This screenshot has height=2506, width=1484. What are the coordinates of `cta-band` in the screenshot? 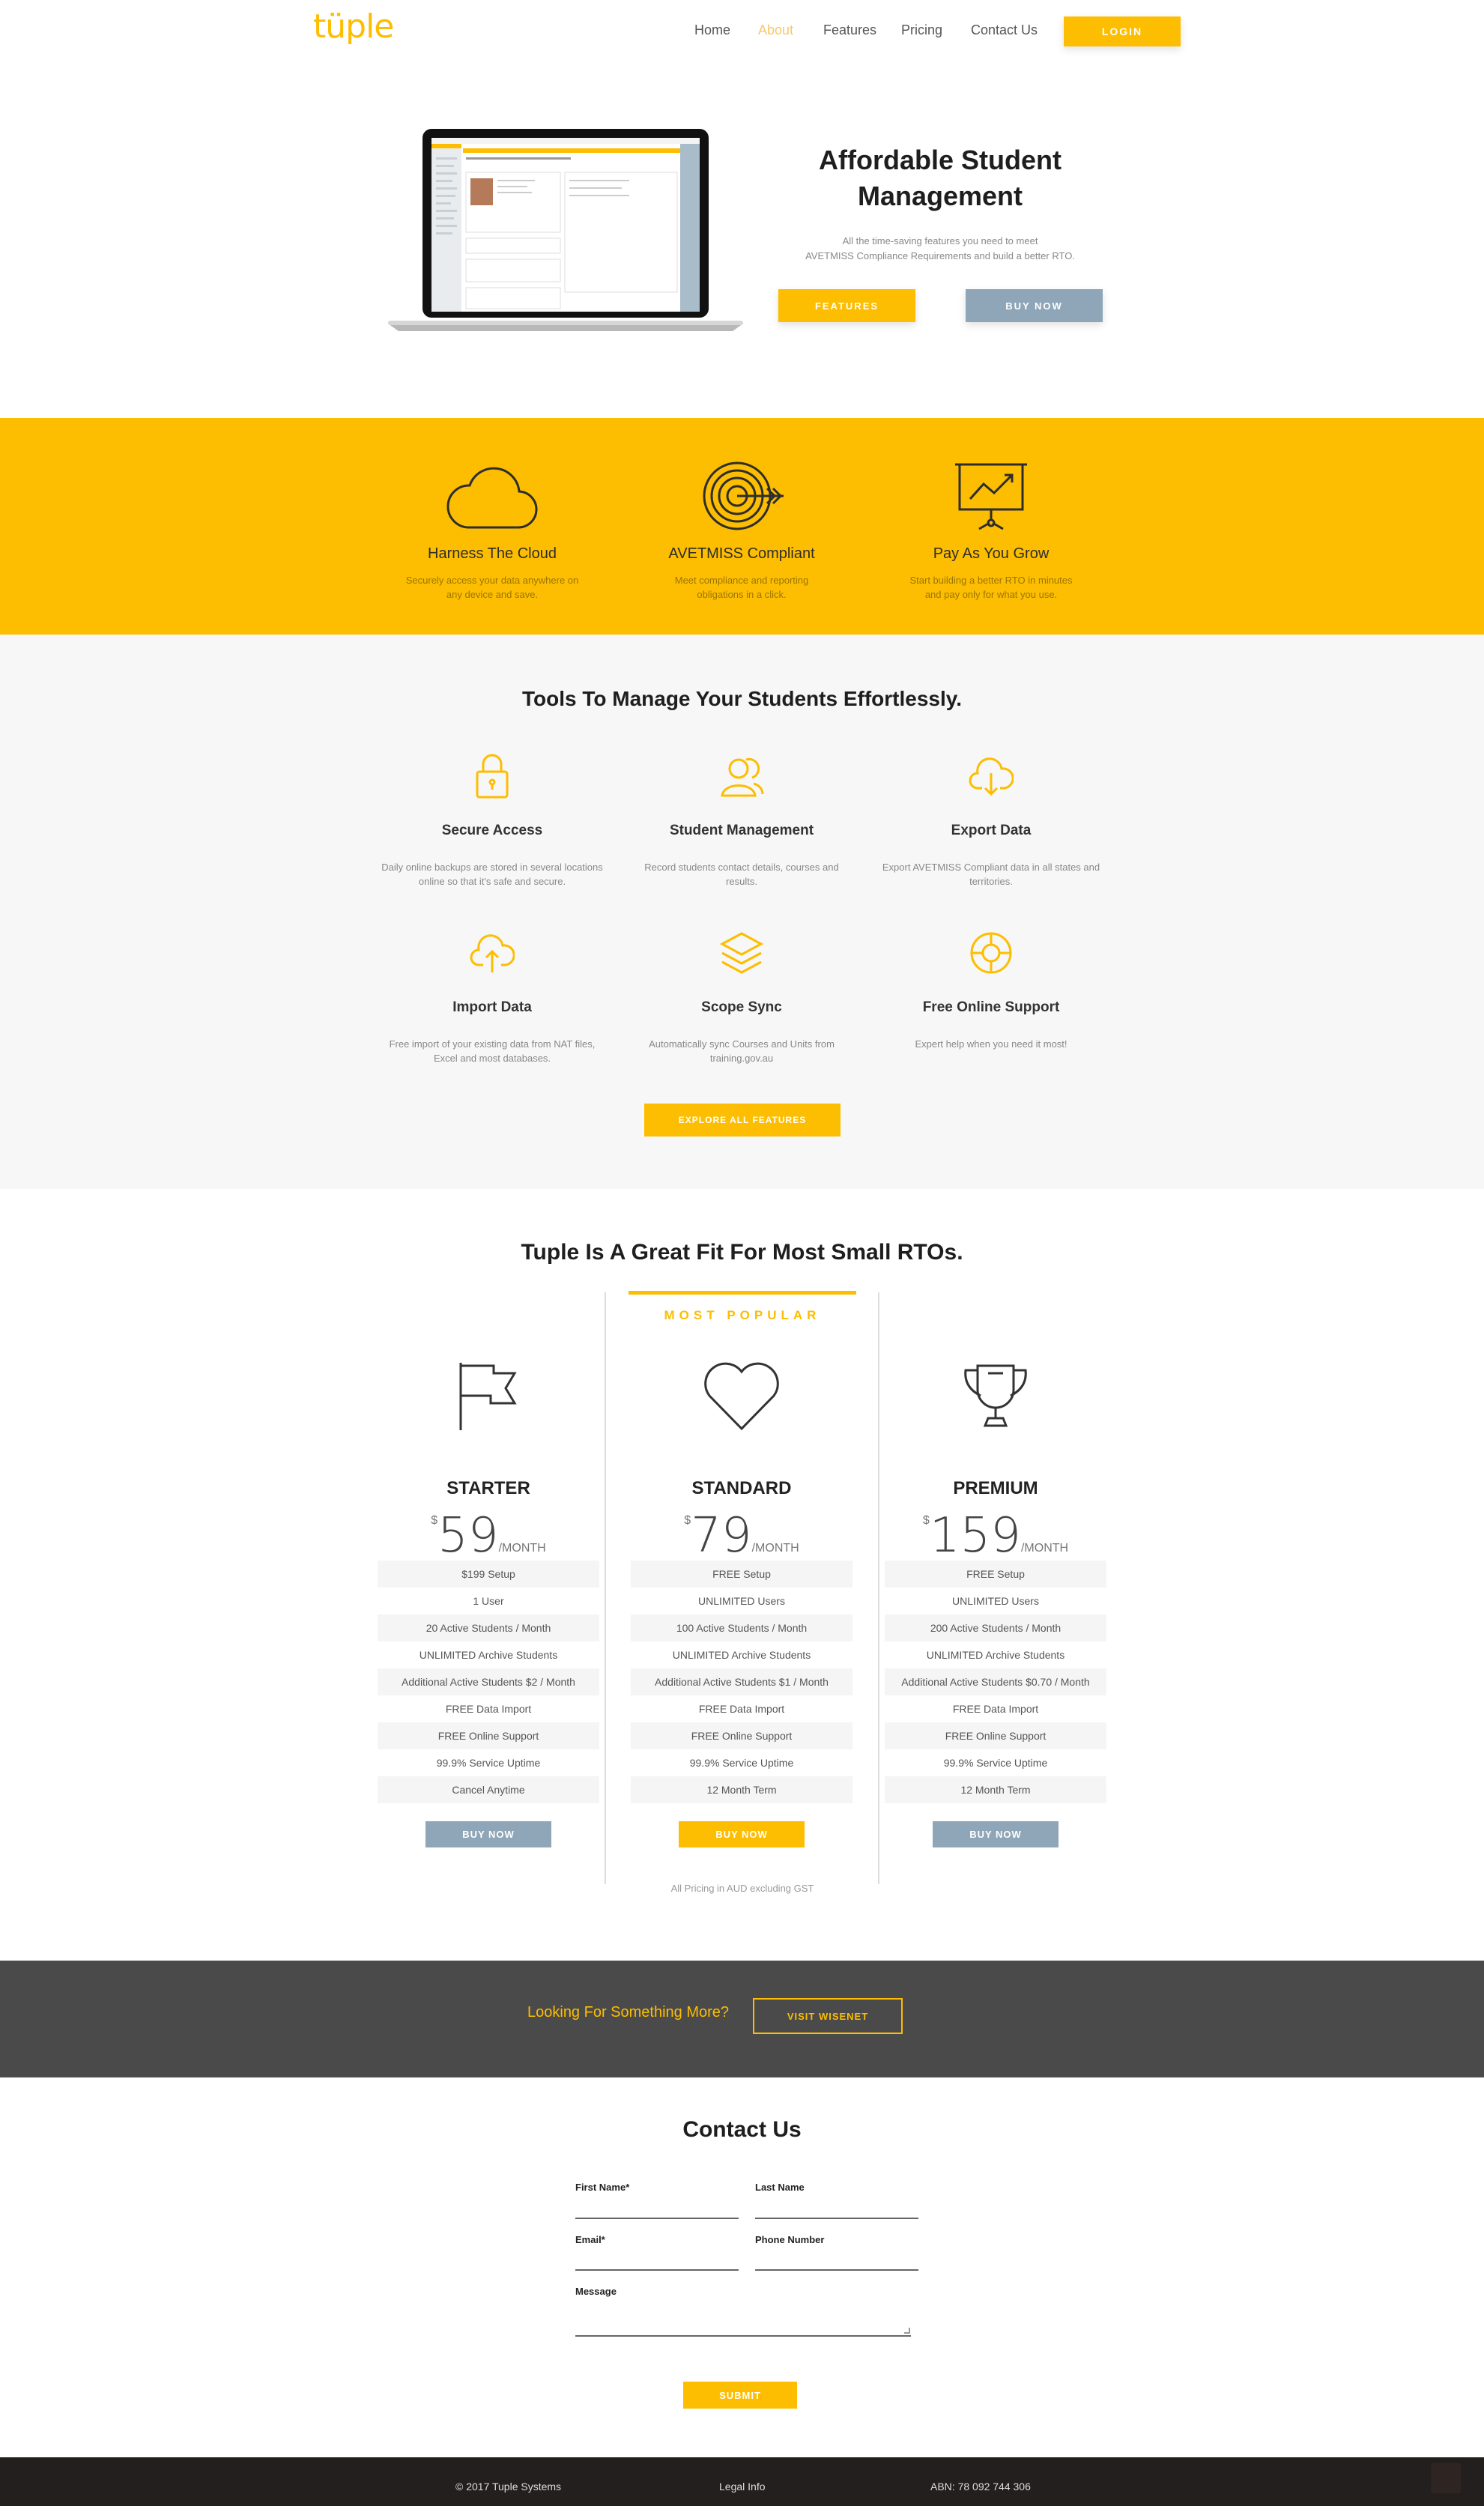 It's located at (742, 2019).